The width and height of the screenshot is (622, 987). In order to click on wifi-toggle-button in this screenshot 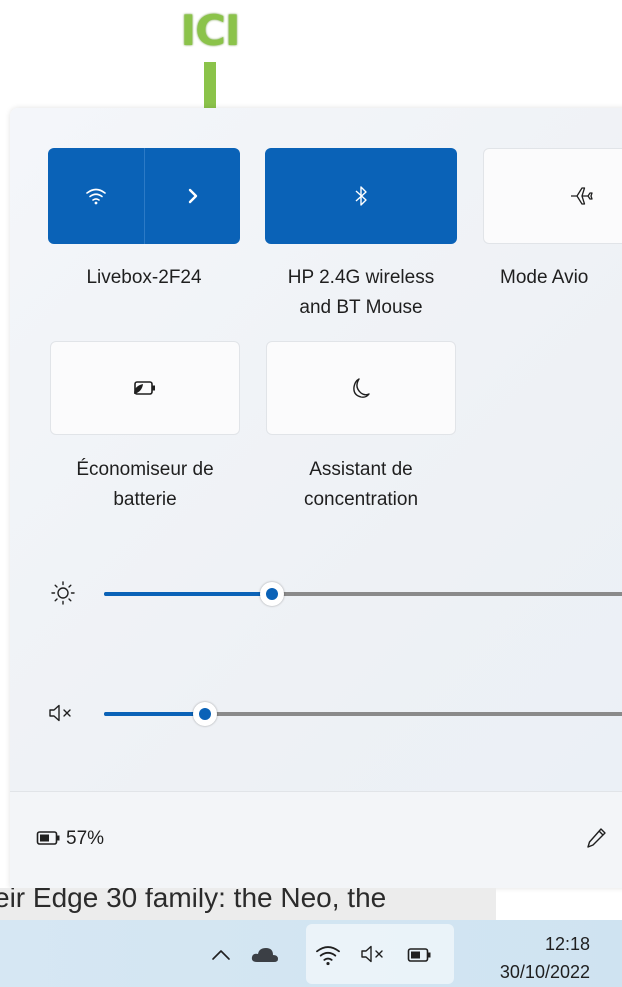, I will do `click(96, 196)`.